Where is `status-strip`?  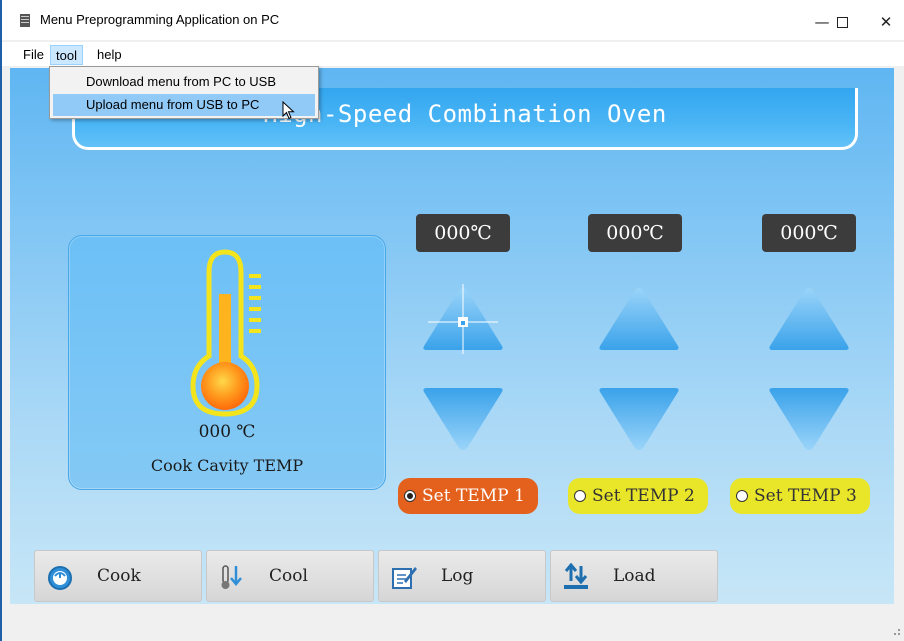 status-strip is located at coordinates (453, 622).